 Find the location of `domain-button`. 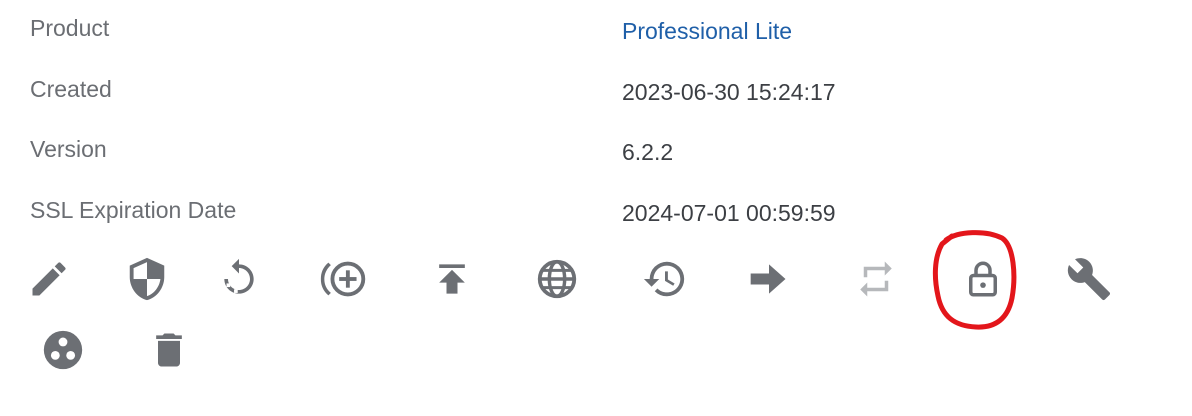

domain-button is located at coordinates (557, 279).